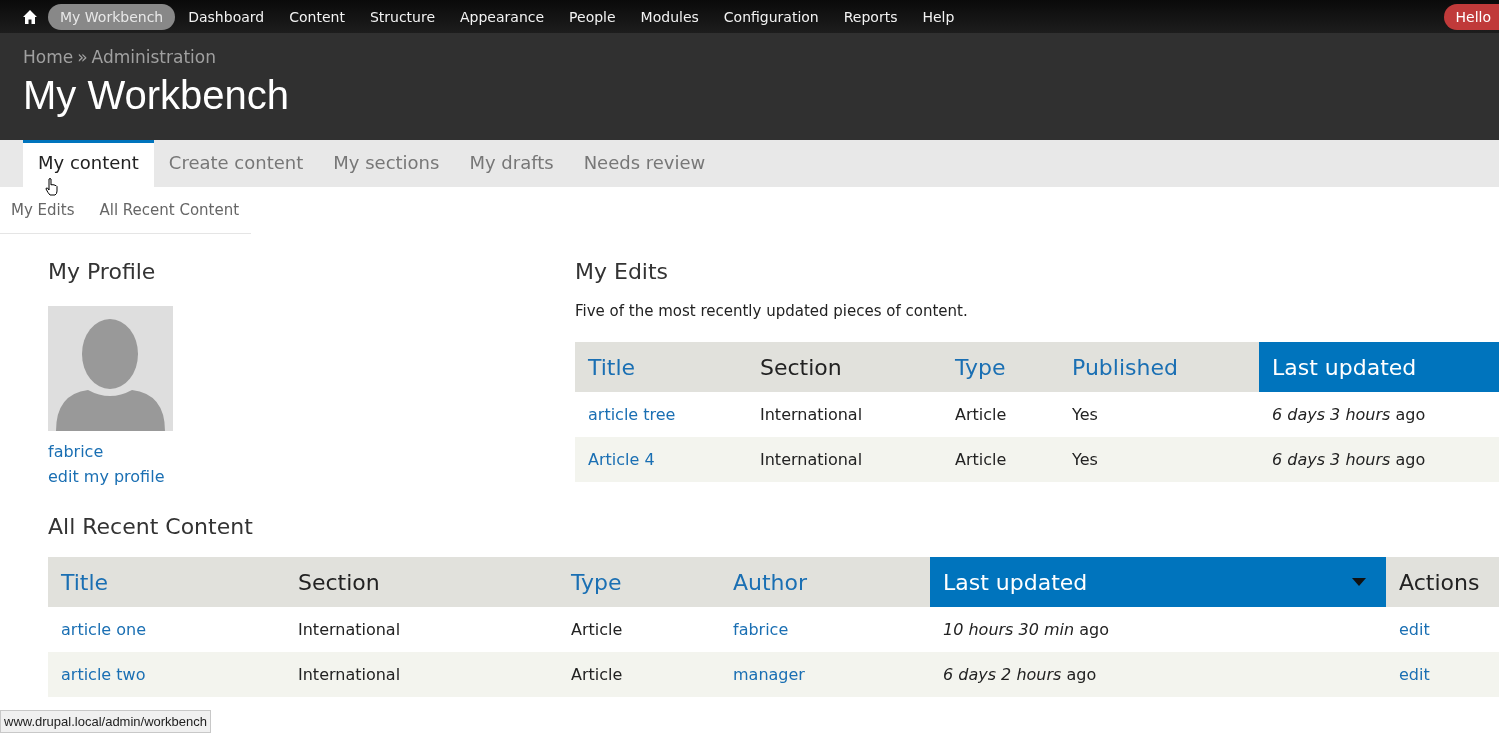 The height and width of the screenshot is (733, 1499). What do you see at coordinates (110, 368) in the screenshot?
I see `avatar-icon` at bounding box center [110, 368].